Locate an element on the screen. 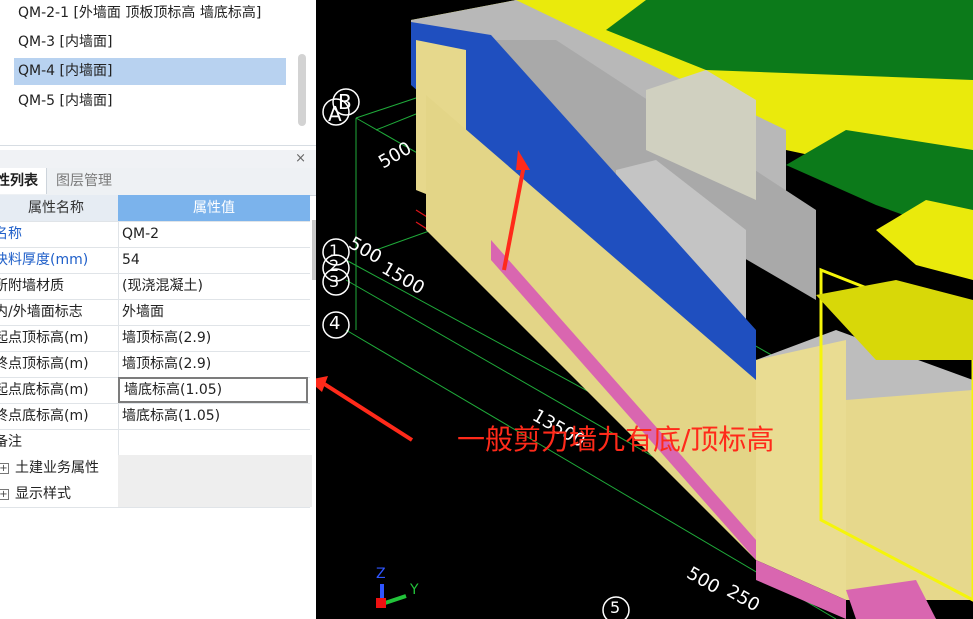 This screenshot has height=619, width=973. property-row: 所附墙材质 (现浇混凝土) is located at coordinates (155, 286).